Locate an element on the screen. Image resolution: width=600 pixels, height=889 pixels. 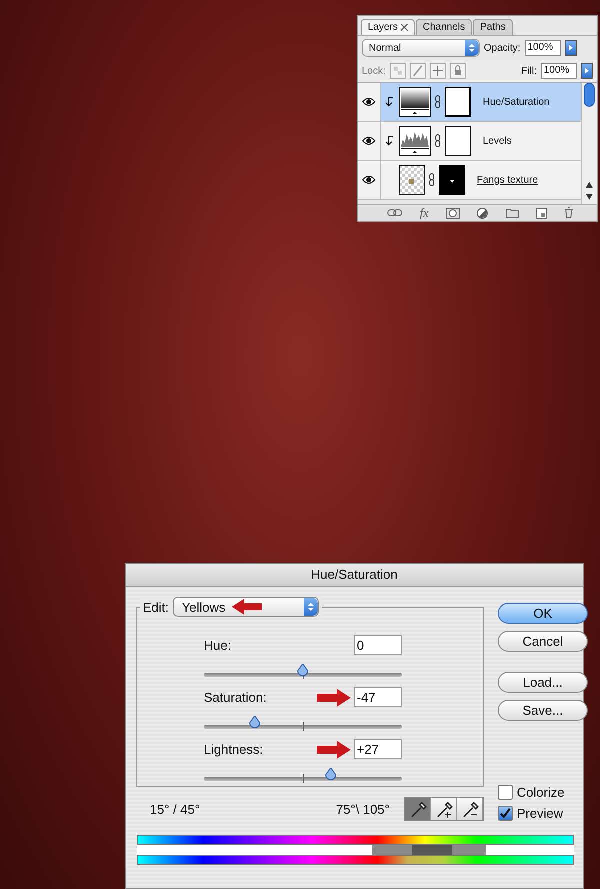
checkered-thumbnail is located at coordinates (412, 180).